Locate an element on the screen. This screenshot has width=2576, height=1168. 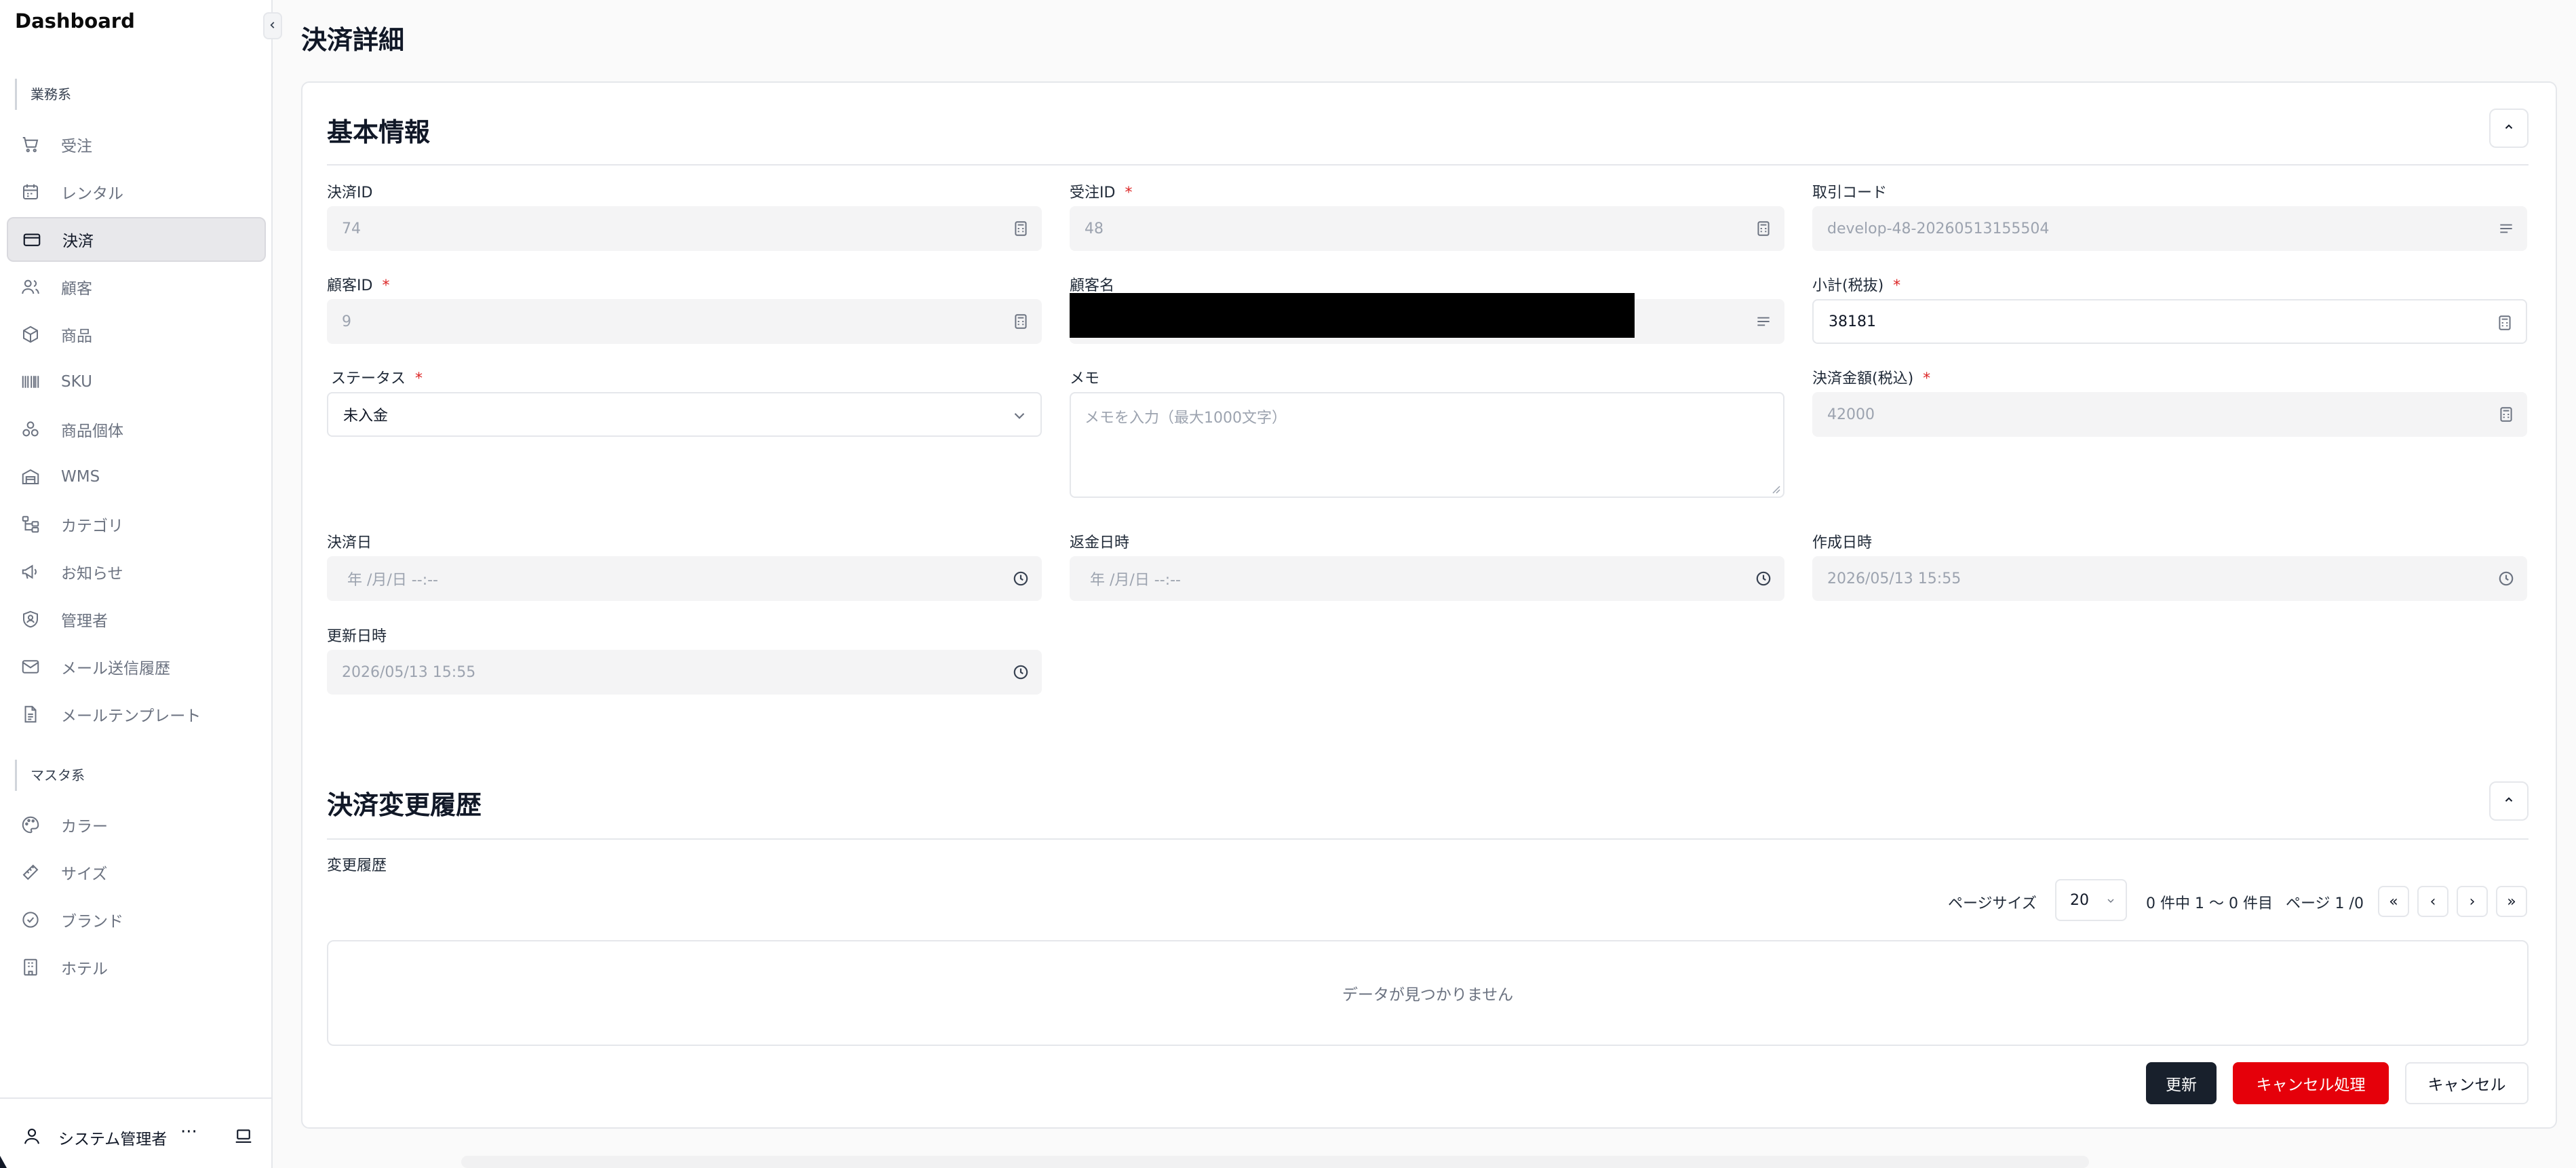
sidebar-item-mail-history: メール送信履歴 is located at coordinates (136, 666).